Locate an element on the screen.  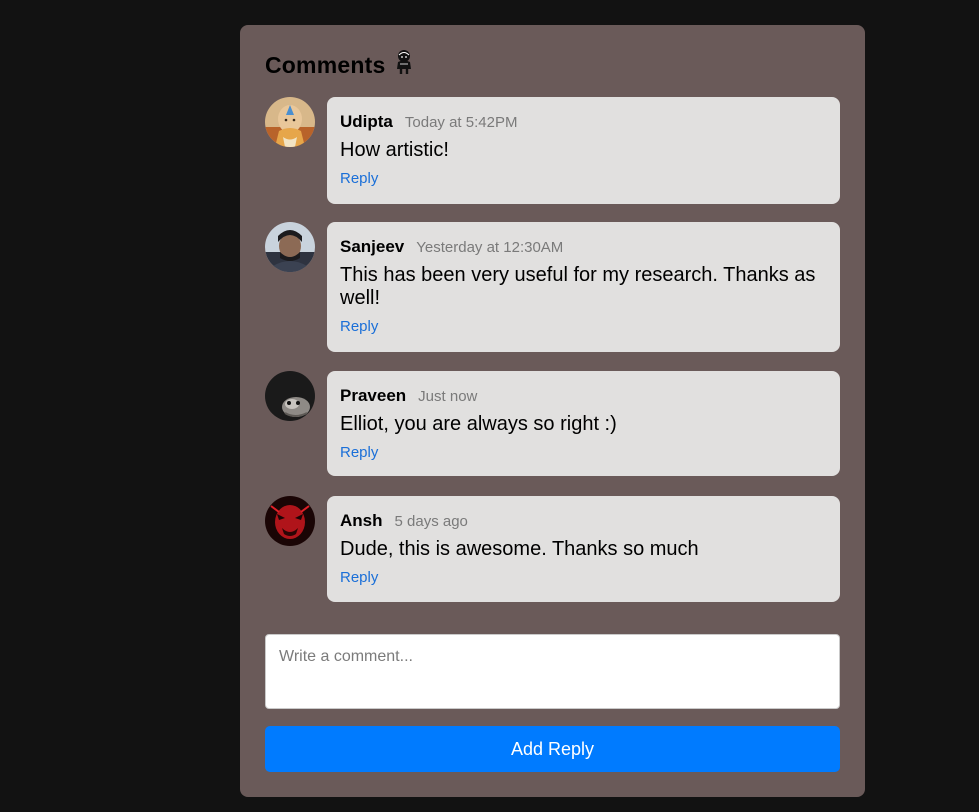
comment-meta: Sanjeev Yesterday at 12:30AM is located at coordinates (583, 248).